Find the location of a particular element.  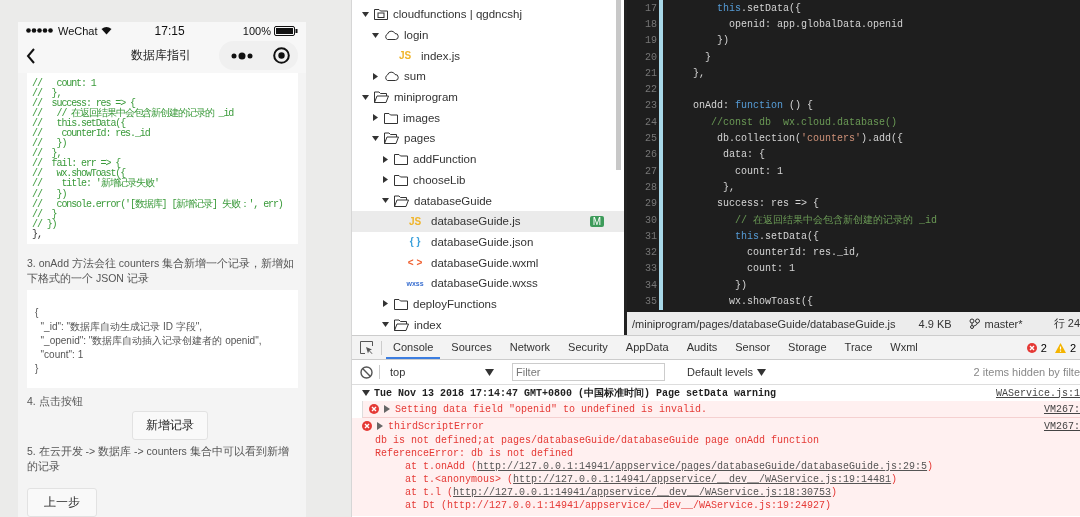

code-line: // // 在返回结果中会包含新创建的记录的 _id is located at coordinates (133, 113).